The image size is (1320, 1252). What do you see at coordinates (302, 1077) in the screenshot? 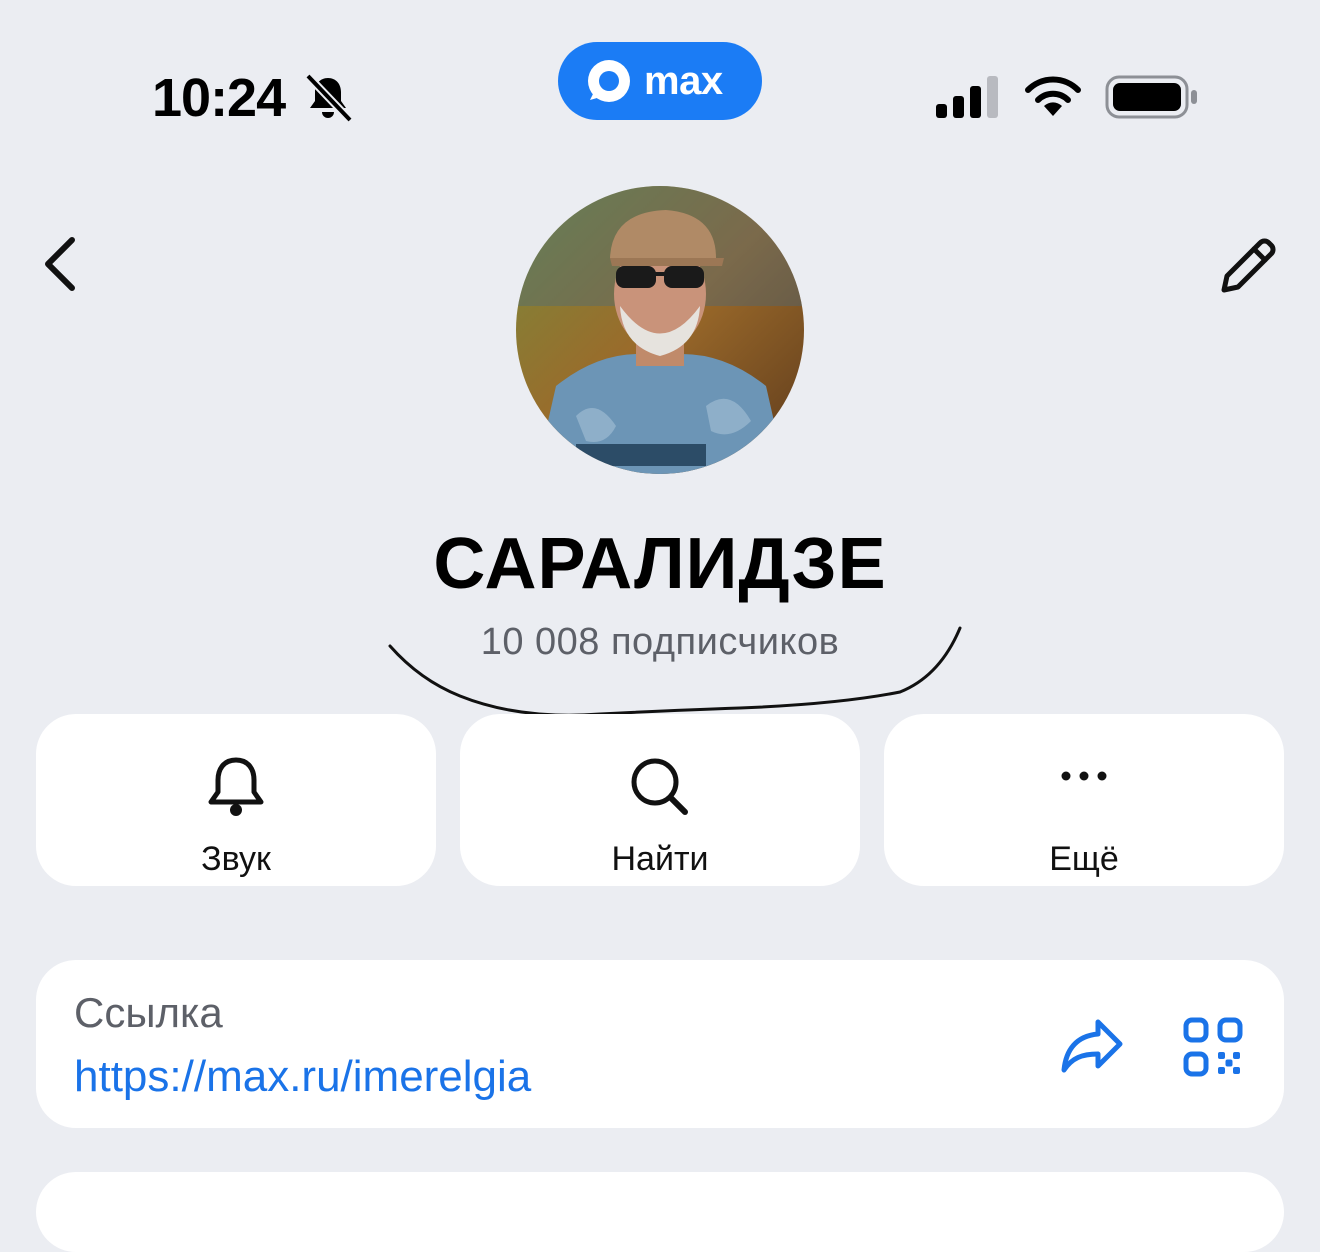
I see `channel-link: https://max.ru/imerelgia` at bounding box center [302, 1077].